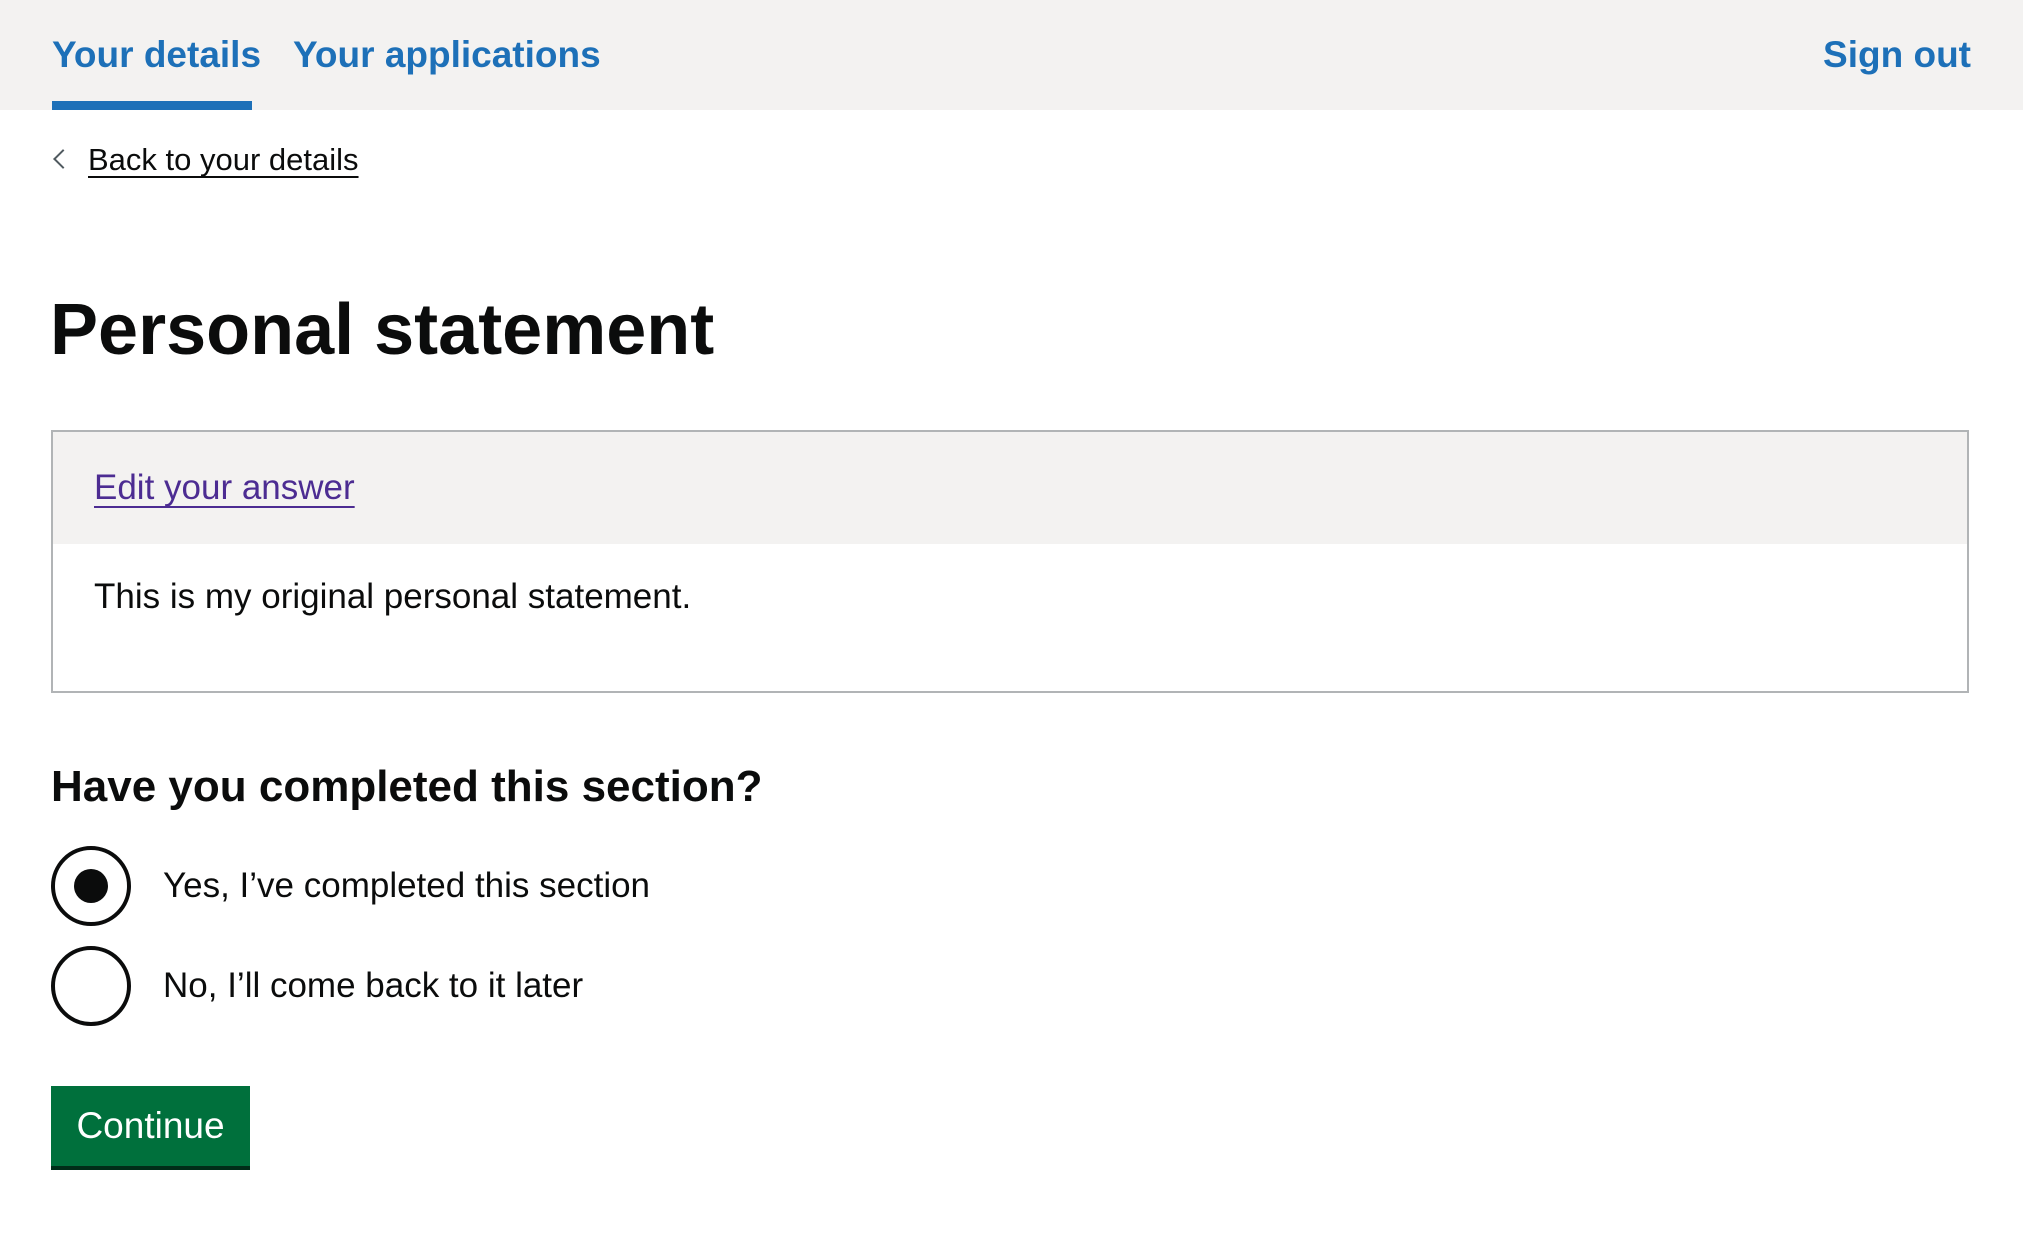  What do you see at coordinates (152, 105) in the screenshot?
I see `active-nav-indicator` at bounding box center [152, 105].